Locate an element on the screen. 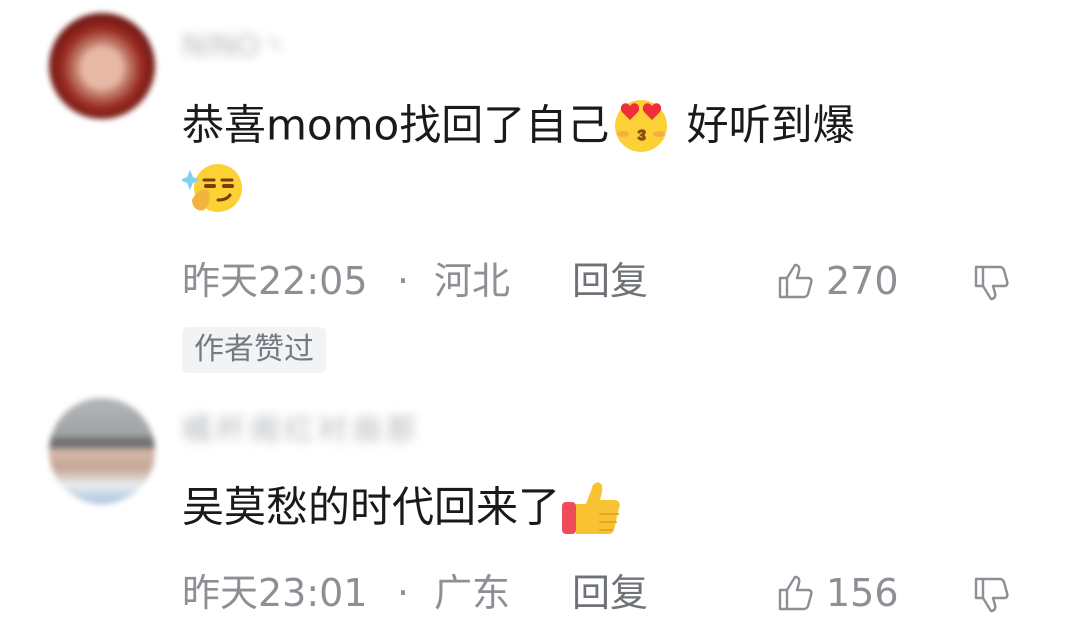  comment-text-part-2: 好听到爆 is located at coordinates (764, 125).